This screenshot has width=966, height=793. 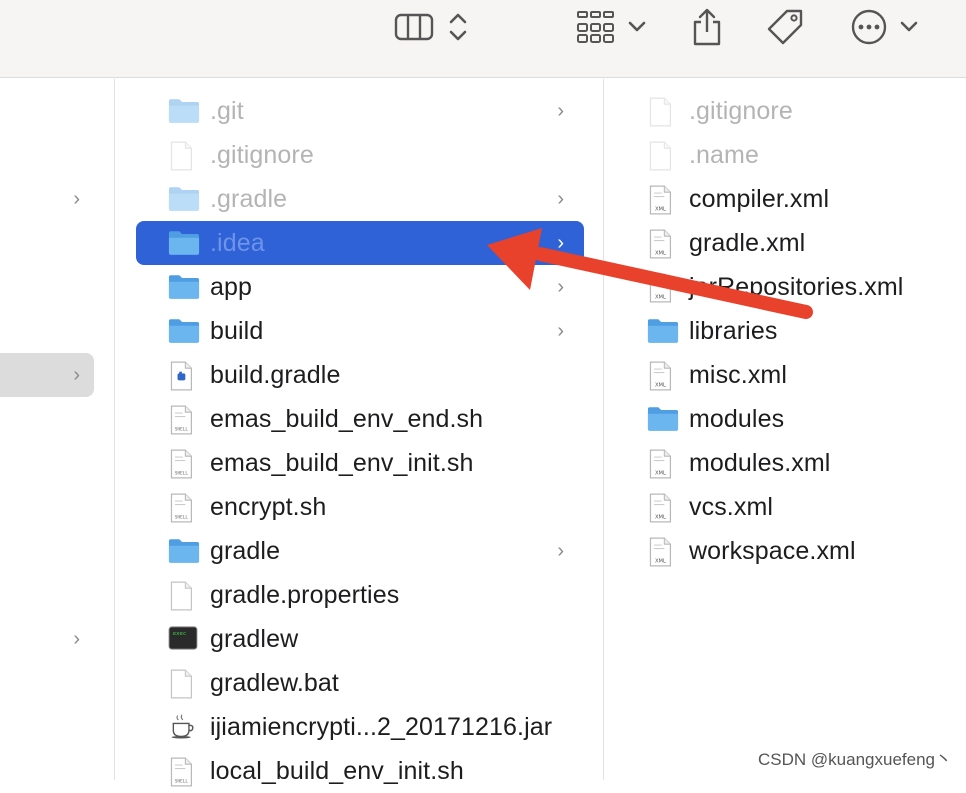 I want to click on terminal-executable-icon: exec, so click(x=183, y=639).